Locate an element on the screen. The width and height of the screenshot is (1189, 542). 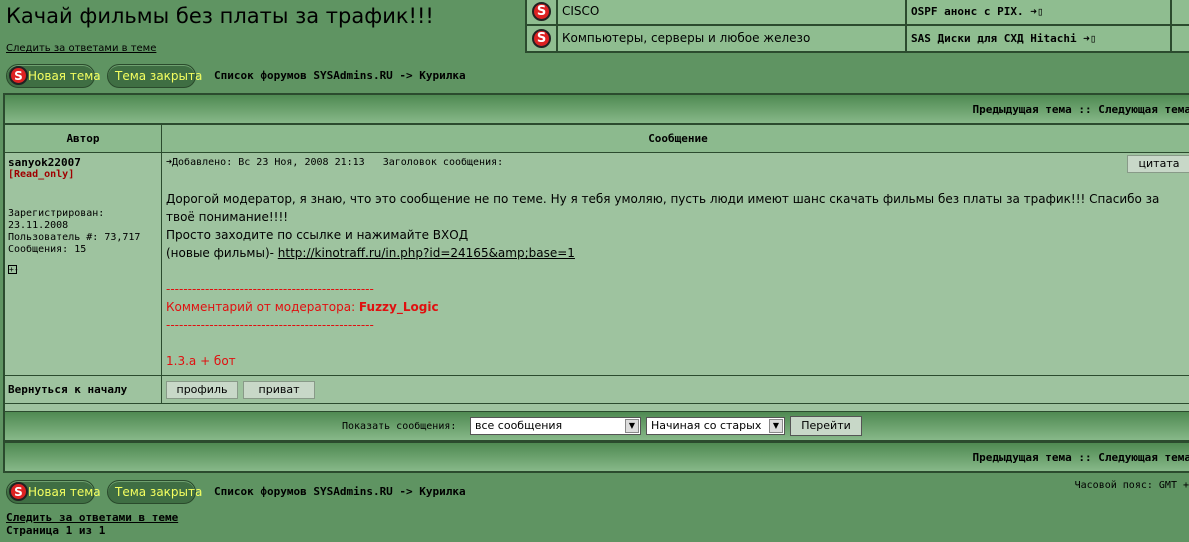
quote-button: цитата is located at coordinates (1158, 164).